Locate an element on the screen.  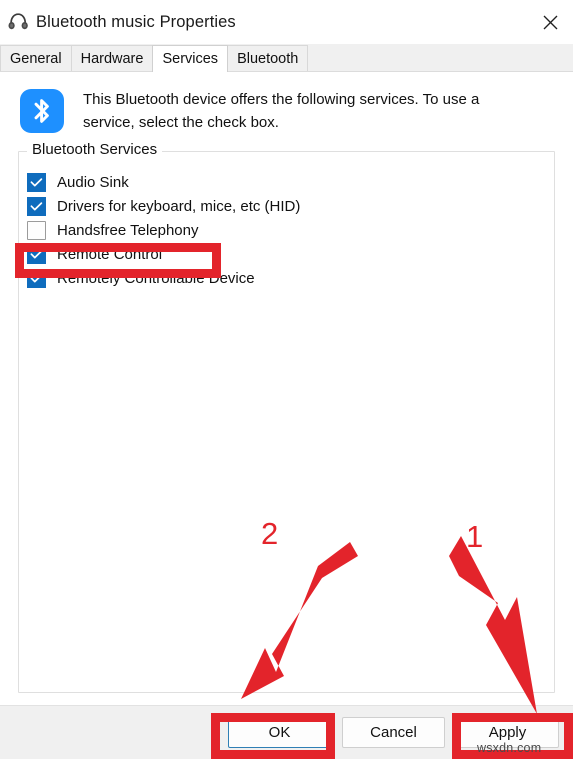
window-title: Bluetooth music Properties is located at coordinates (136, 21).